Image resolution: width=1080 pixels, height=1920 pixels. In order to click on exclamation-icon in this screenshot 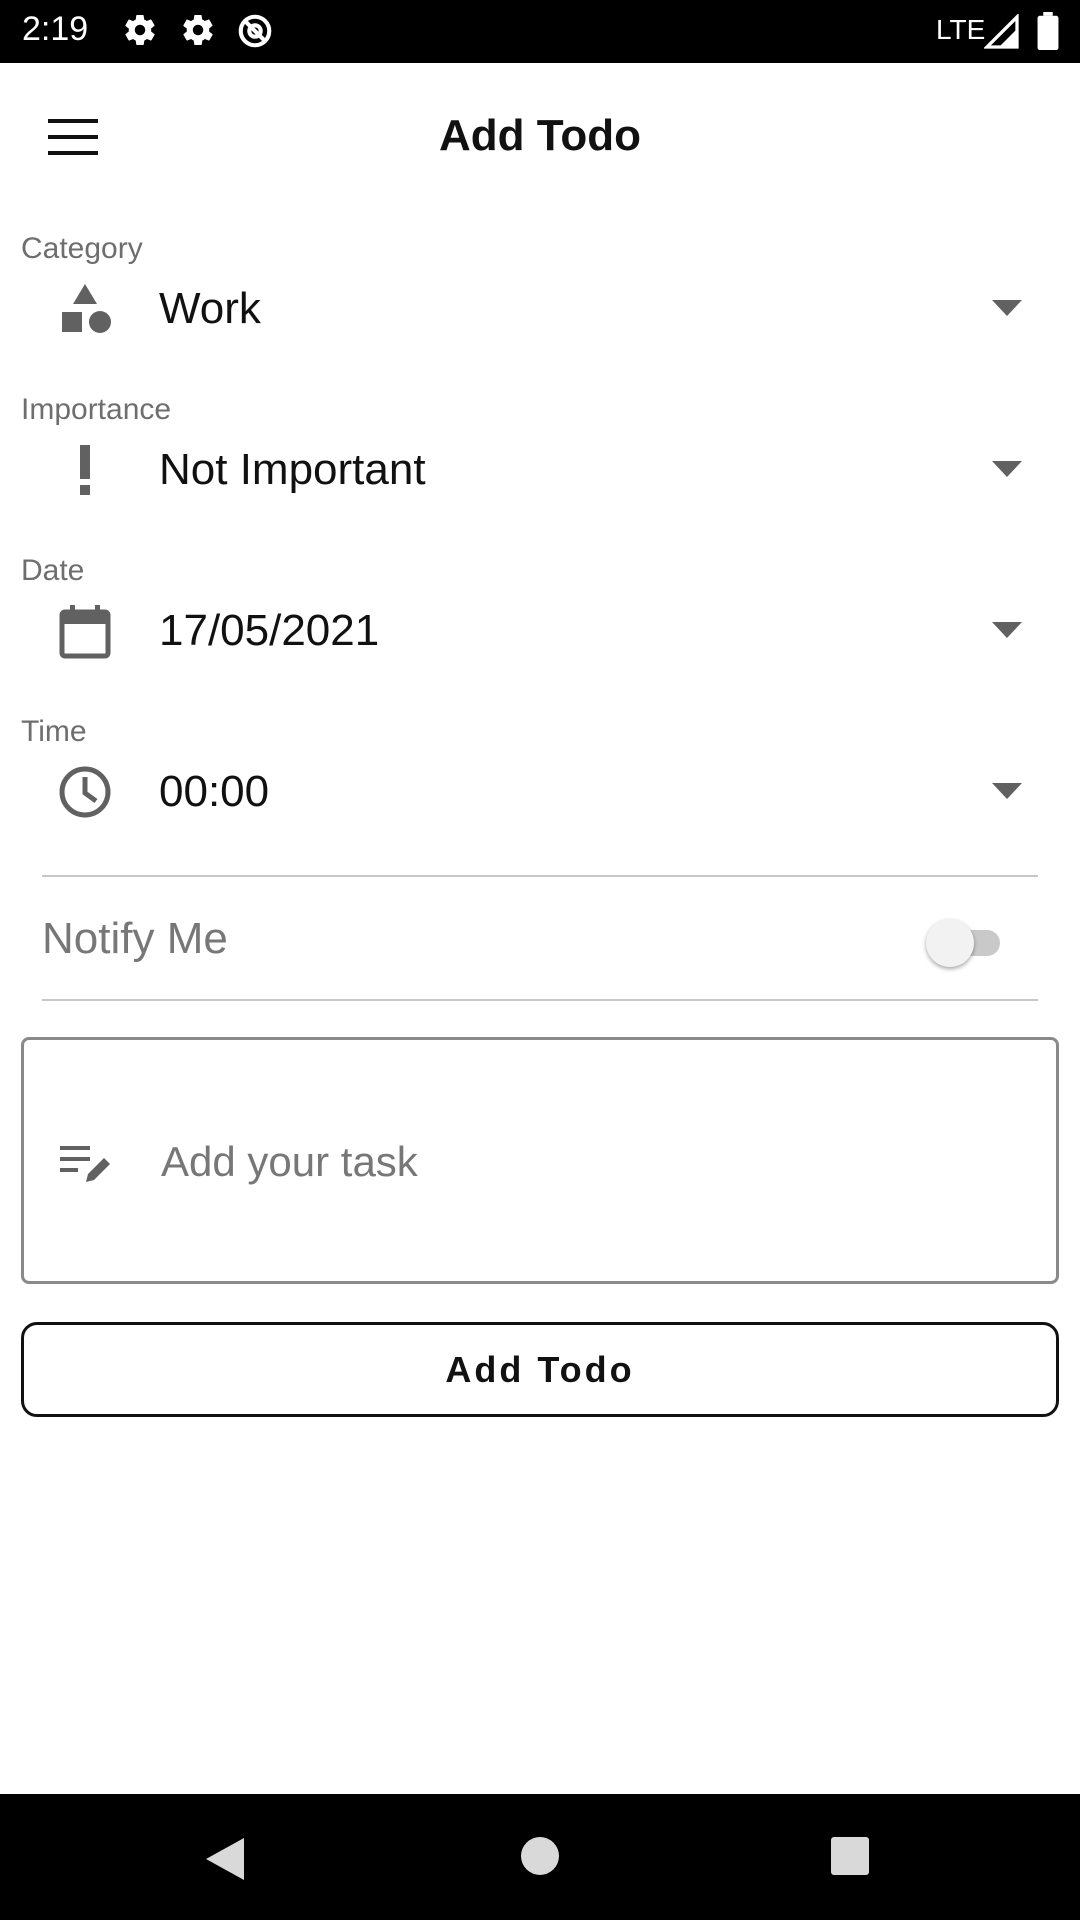, I will do `click(85, 470)`.